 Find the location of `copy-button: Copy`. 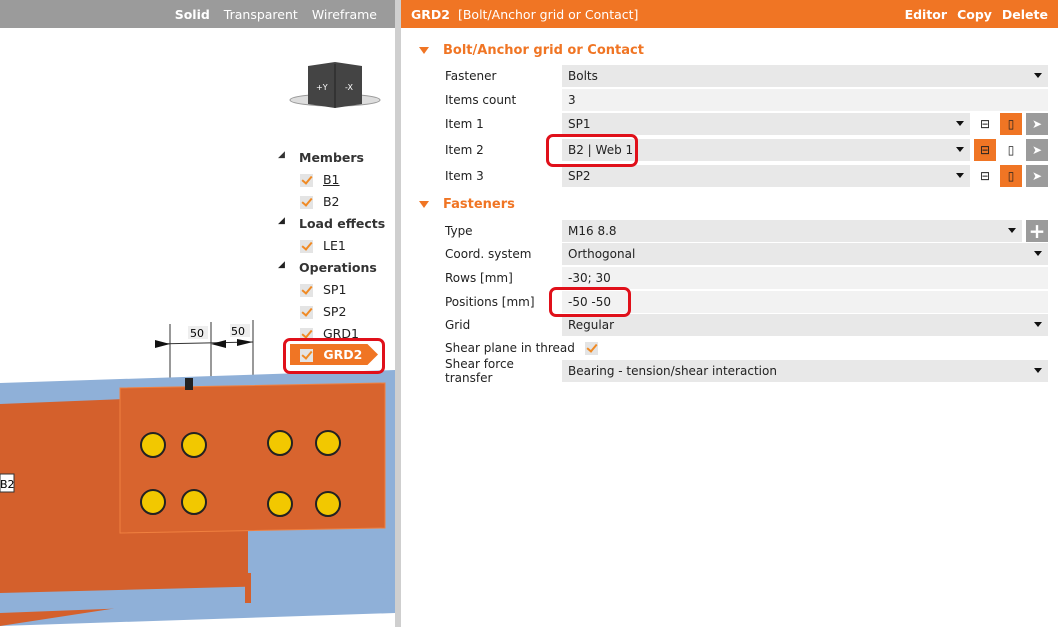

copy-button: Copy is located at coordinates (974, 14).